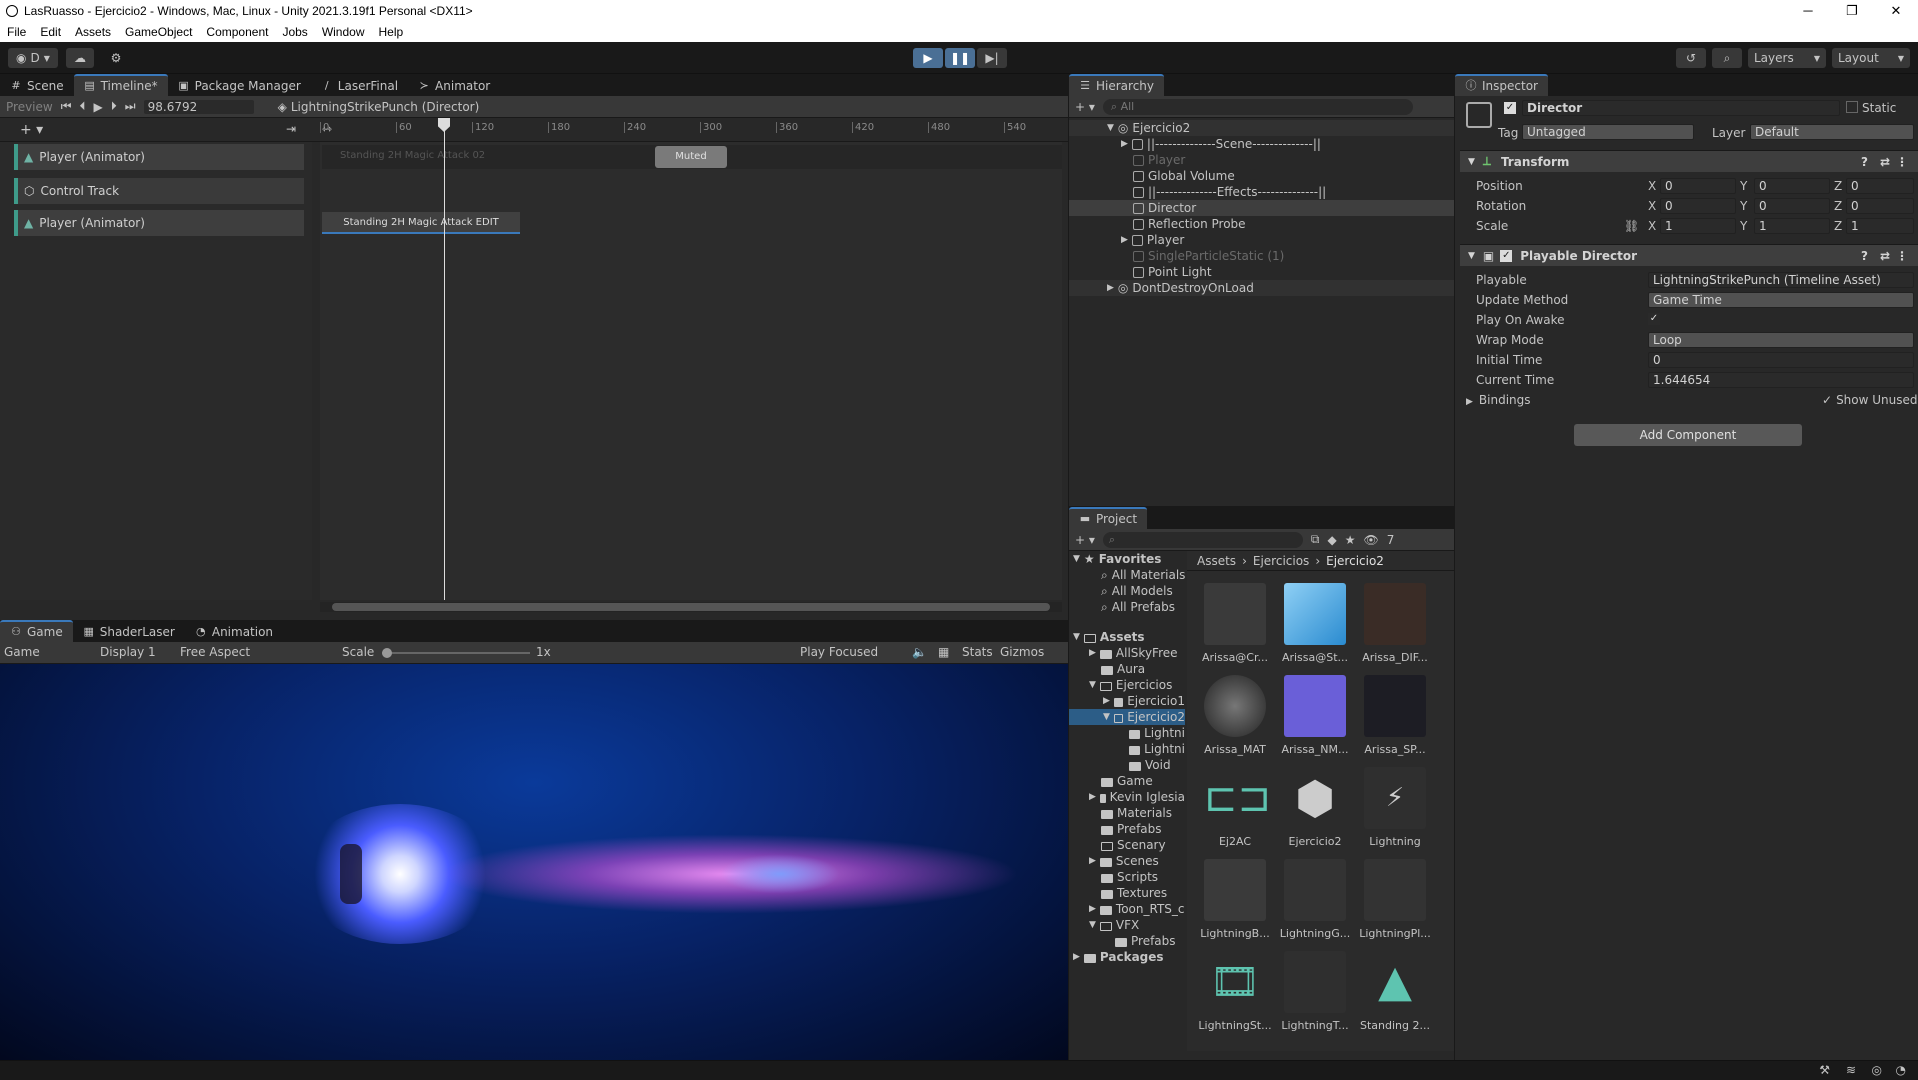 The width and height of the screenshot is (1918, 1080). Describe the element at coordinates (1781, 380) in the screenshot. I see `current-time-field: 1.644654` at that location.